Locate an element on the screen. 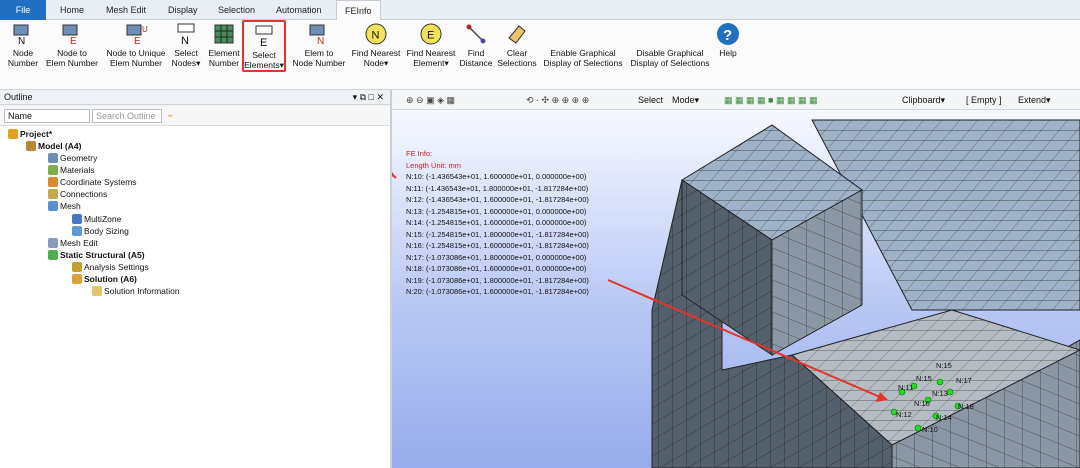 This screenshot has width=1080, height=468. help-icon: ? is located at coordinates (728, 34).